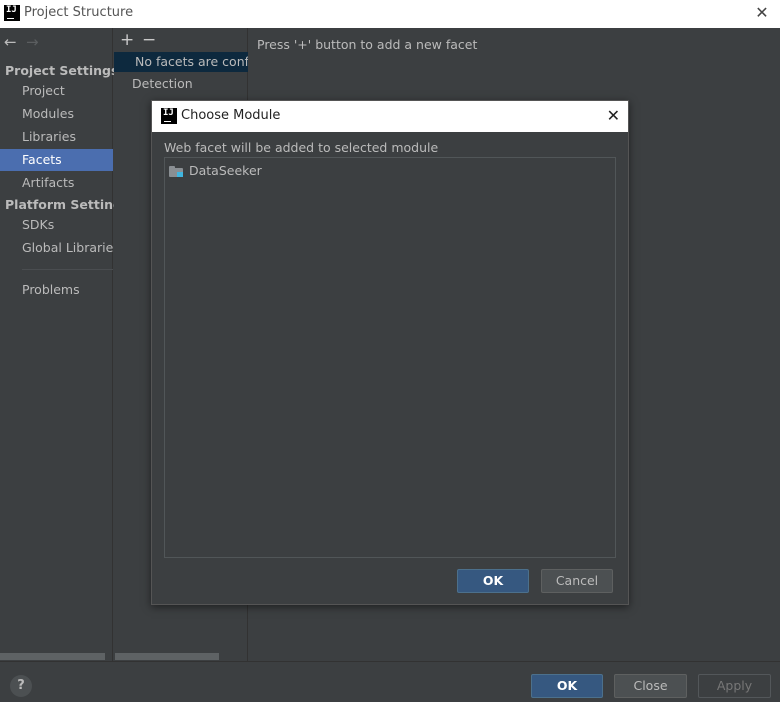 This screenshot has width=780, height=702. What do you see at coordinates (167, 656) in the screenshot?
I see `facets-horizontal-scrollbar` at bounding box center [167, 656].